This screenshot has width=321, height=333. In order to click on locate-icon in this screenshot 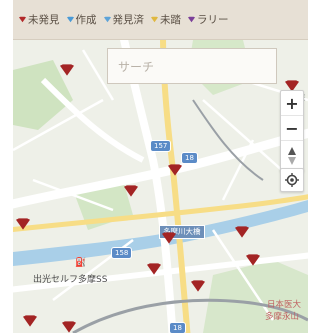, I will do `click(292, 180)`.